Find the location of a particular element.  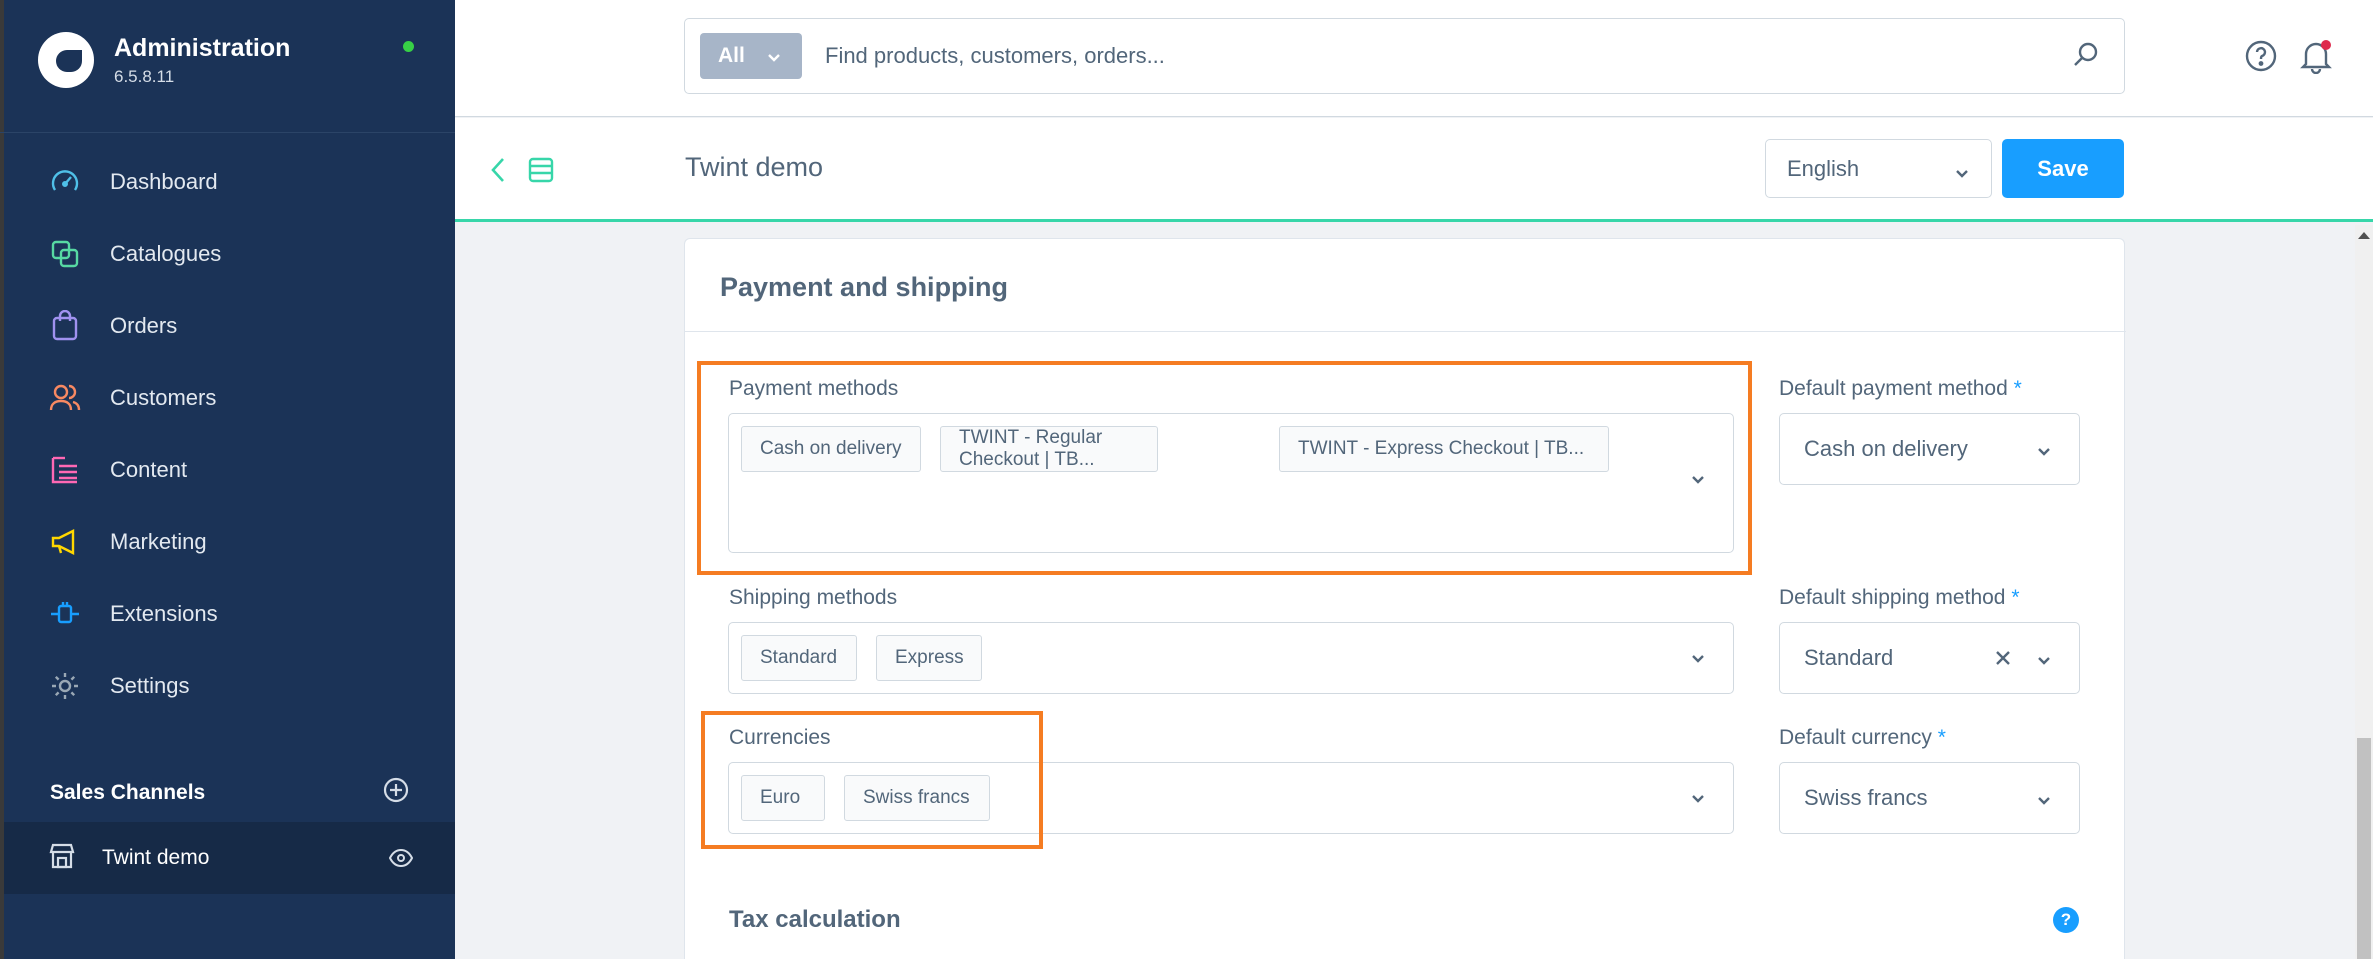

clear-x-icon is located at coordinates (2003, 661).